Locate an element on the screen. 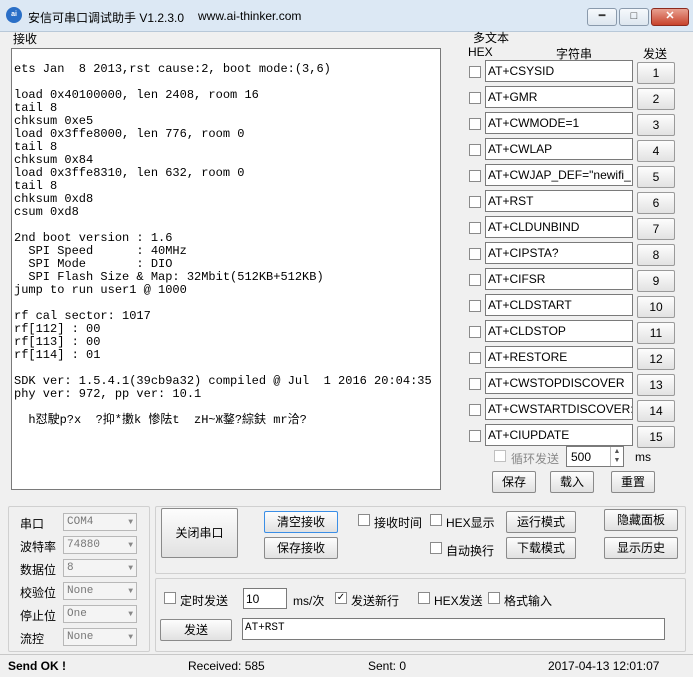 This screenshot has height=677, width=693. reset-multi-button: 重置 is located at coordinates (633, 482).